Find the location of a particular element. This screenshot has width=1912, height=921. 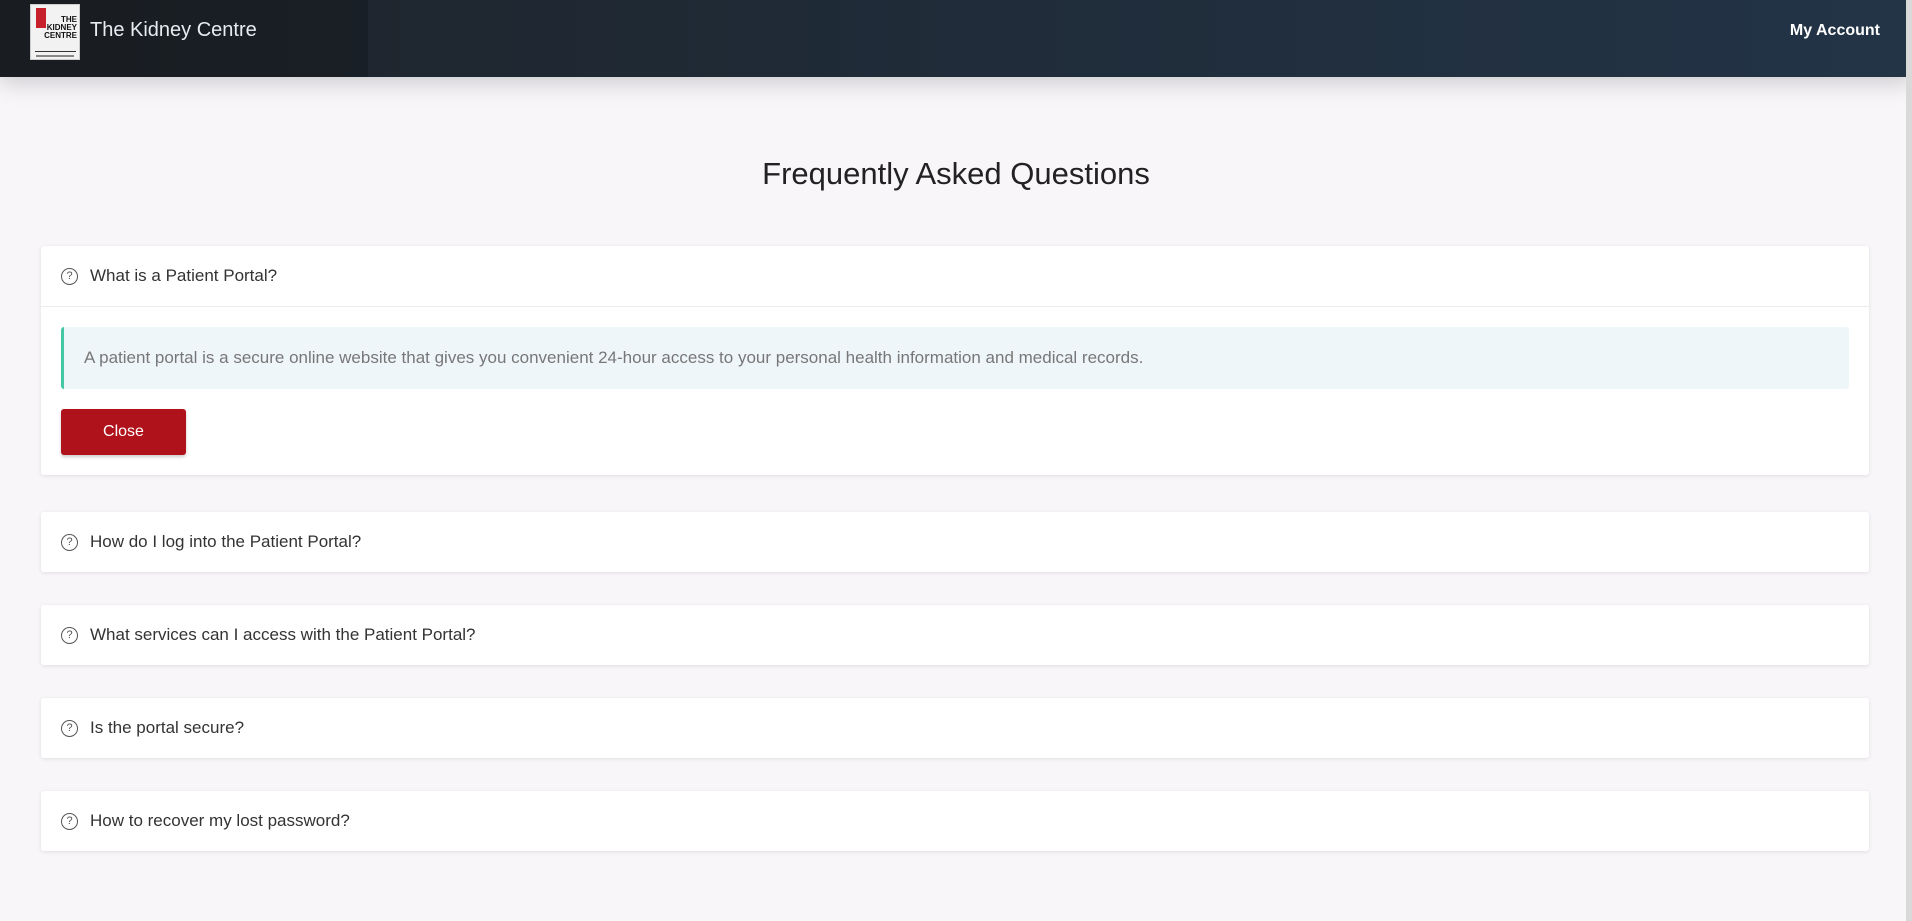

my-account-link: My Account is located at coordinates (1835, 31).